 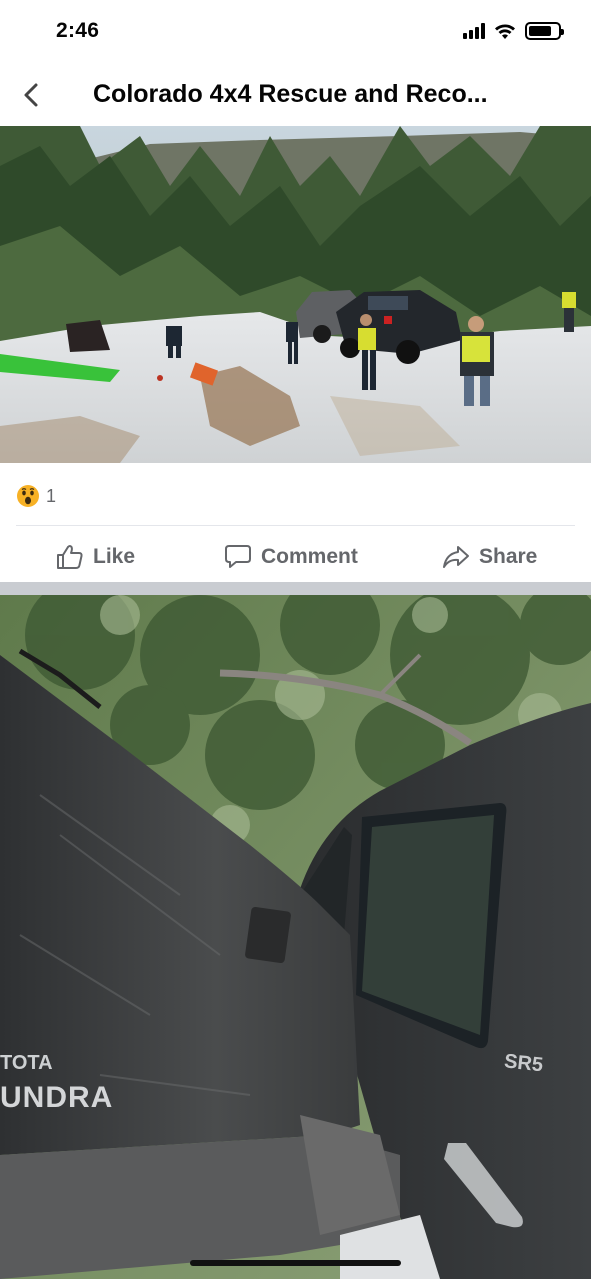 I want to click on like-label: Like, so click(x=114, y=556).